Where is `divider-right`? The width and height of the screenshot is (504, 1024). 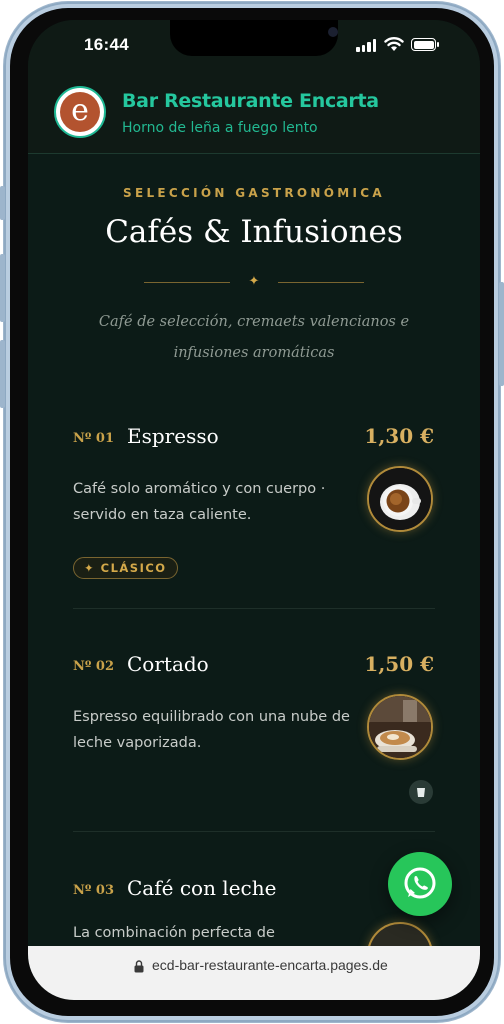
divider-right is located at coordinates (321, 282).